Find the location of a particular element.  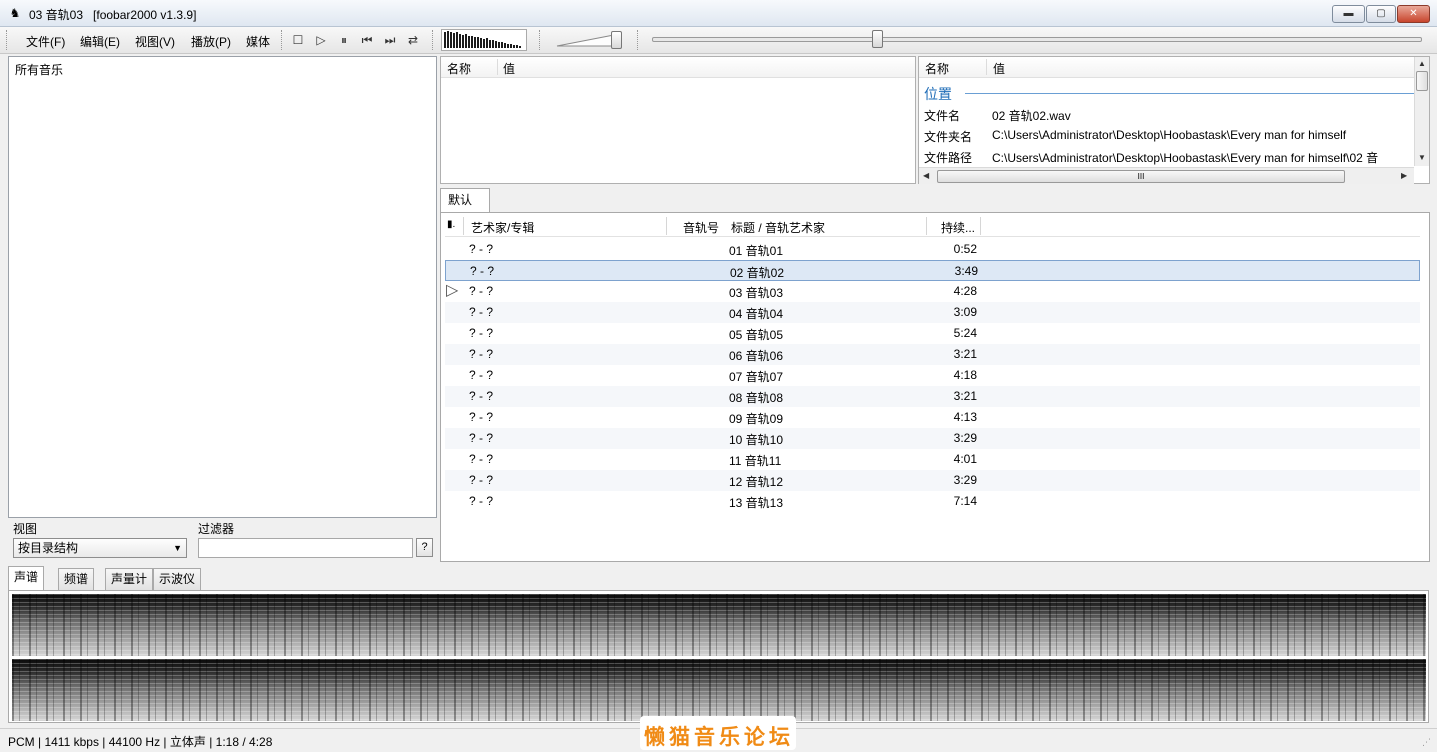

cell-duration: 3:21 is located at coordinates (965, 354).